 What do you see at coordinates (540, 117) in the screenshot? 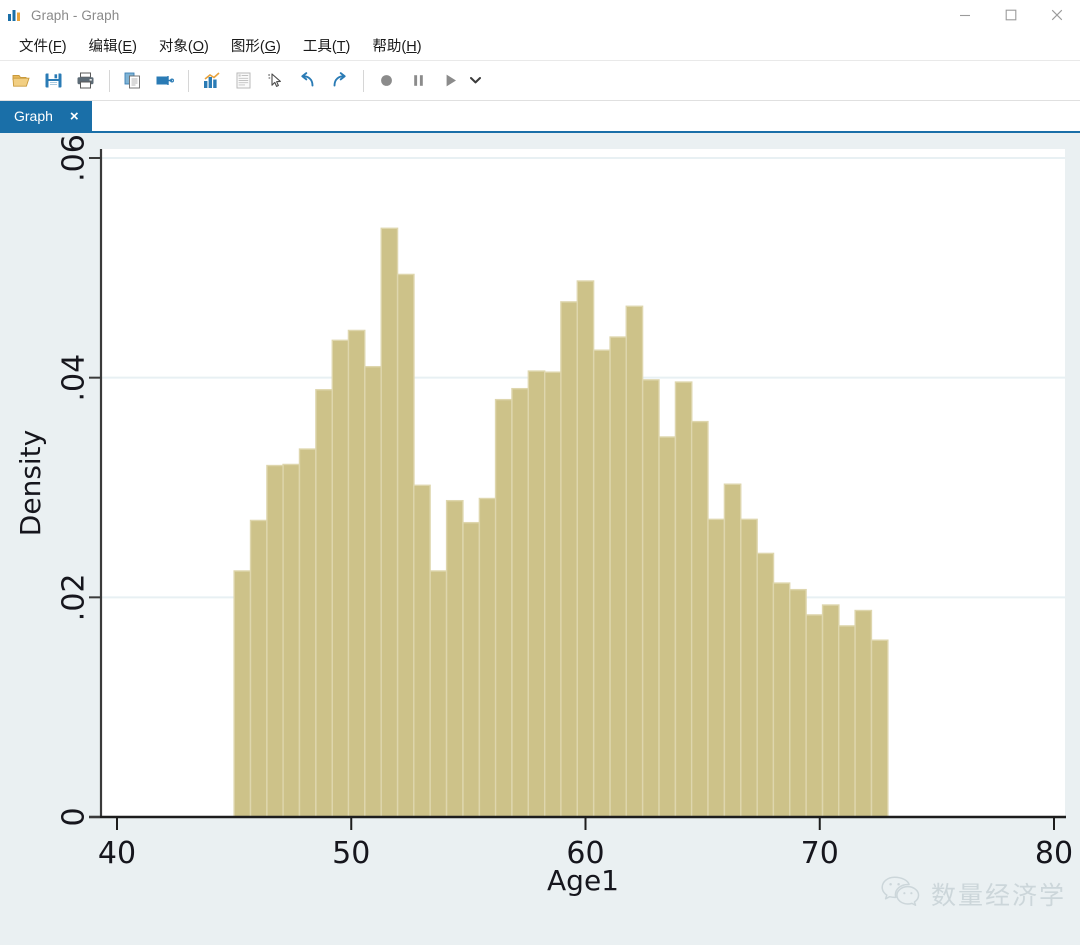
I see `tab-strip: Graph ×` at bounding box center [540, 117].